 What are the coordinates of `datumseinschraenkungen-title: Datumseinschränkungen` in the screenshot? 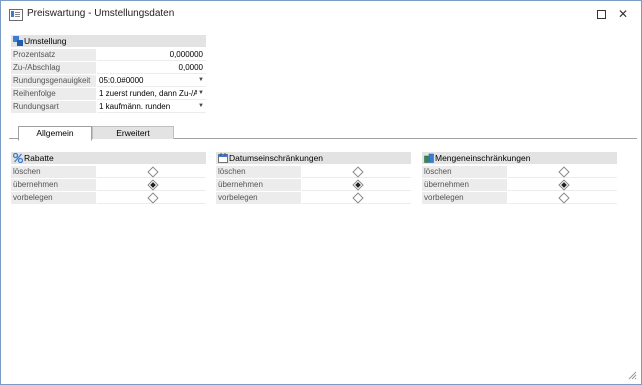 It's located at (276, 158).